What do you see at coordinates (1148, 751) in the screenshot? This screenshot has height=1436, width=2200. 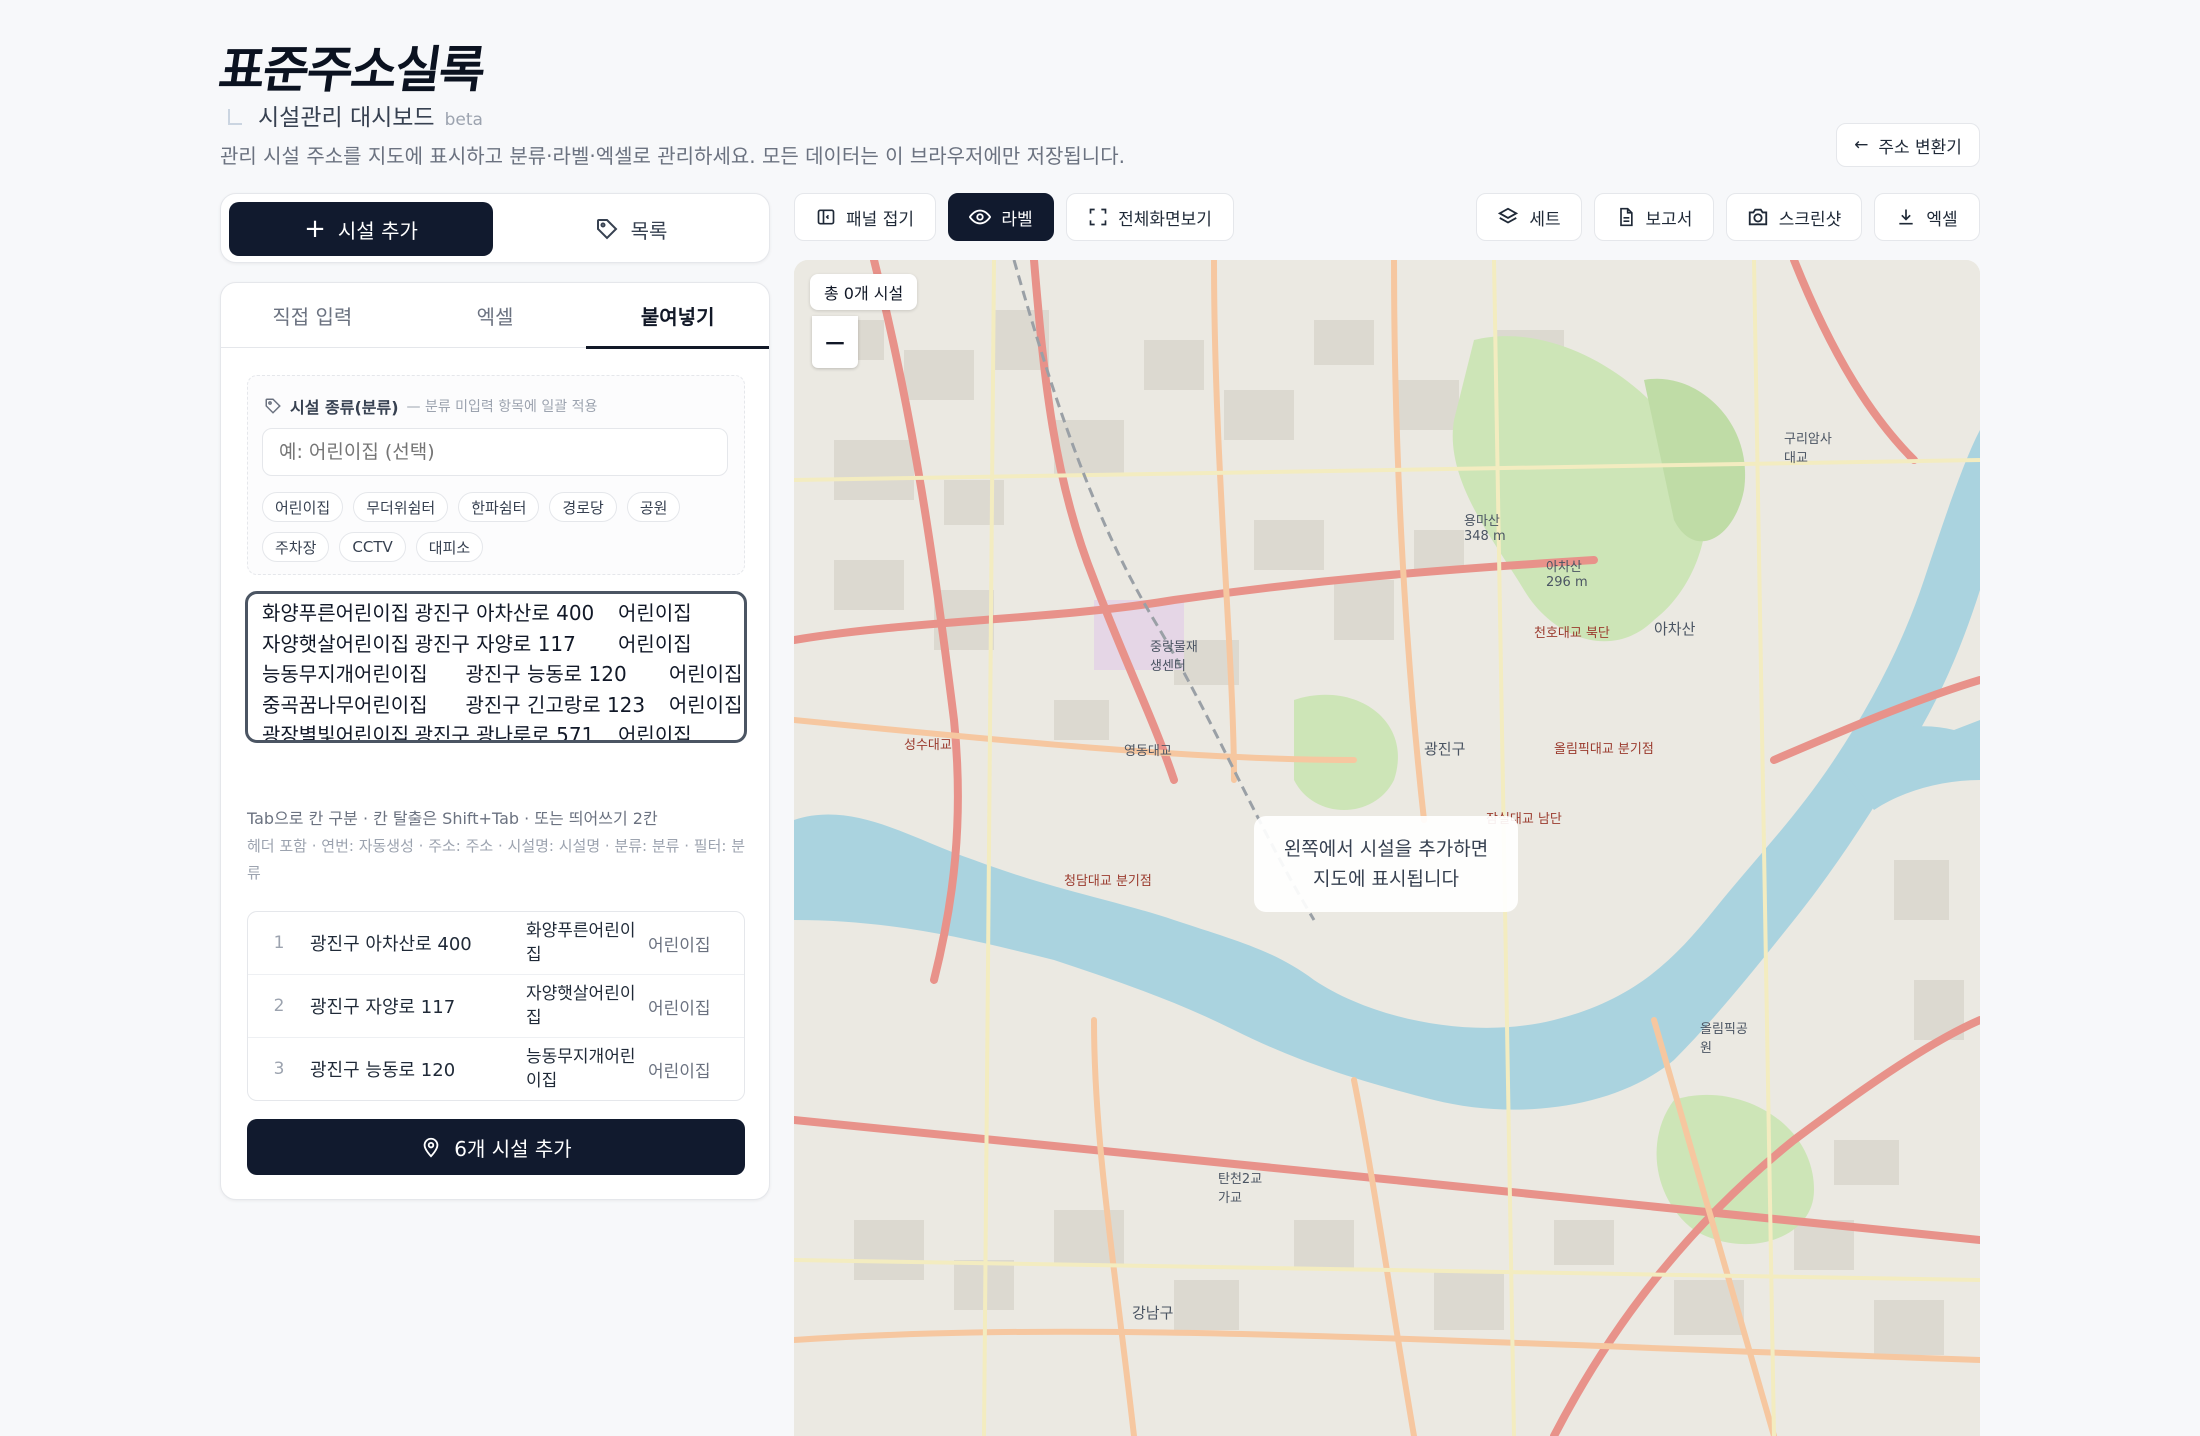 I see `map-label: 영동대교` at bounding box center [1148, 751].